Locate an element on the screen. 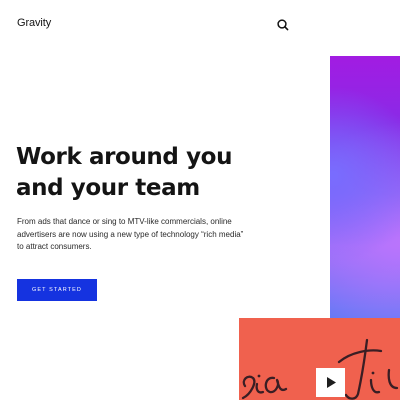 The width and height of the screenshot is (400, 400). hero-description-line: to attract consumers. is located at coordinates (54, 246).